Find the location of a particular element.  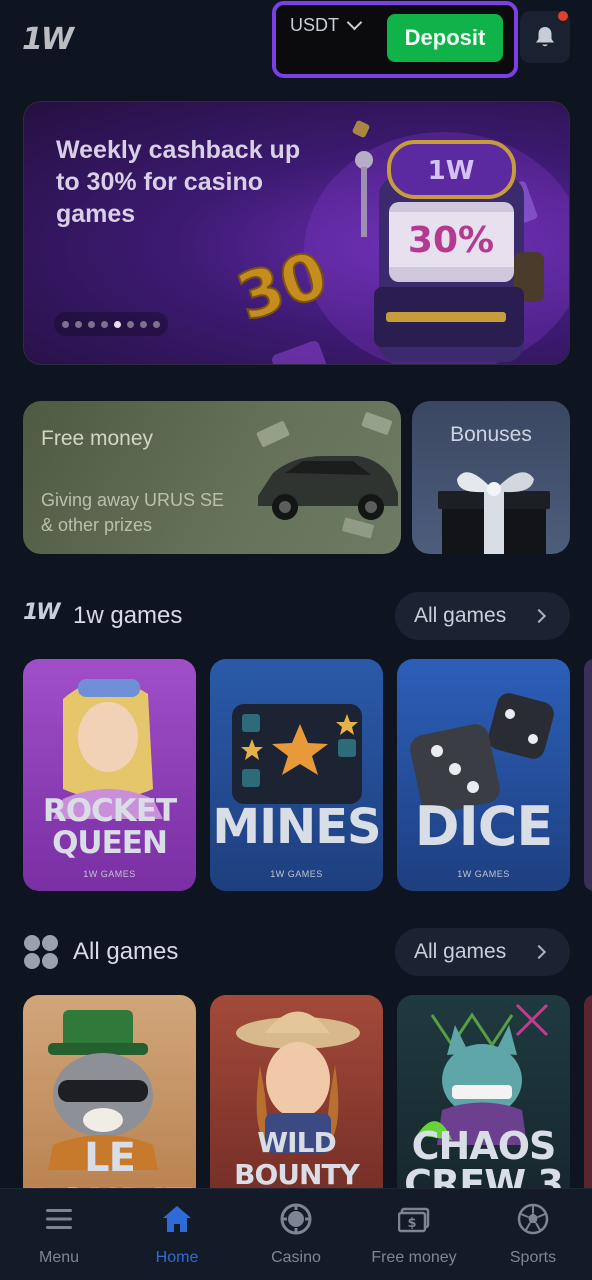

notification-dot is located at coordinates (563, 16).